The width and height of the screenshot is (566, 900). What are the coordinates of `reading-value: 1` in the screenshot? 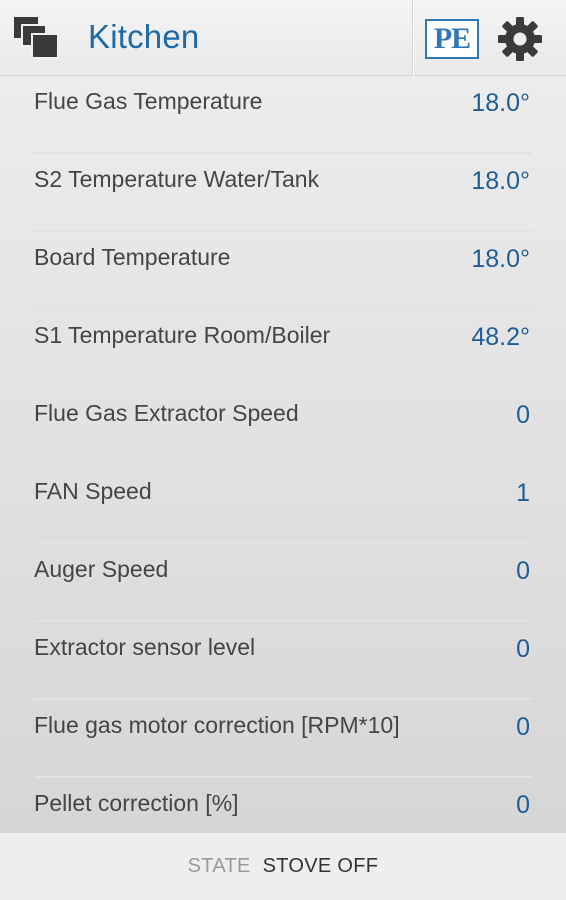 It's located at (523, 493).